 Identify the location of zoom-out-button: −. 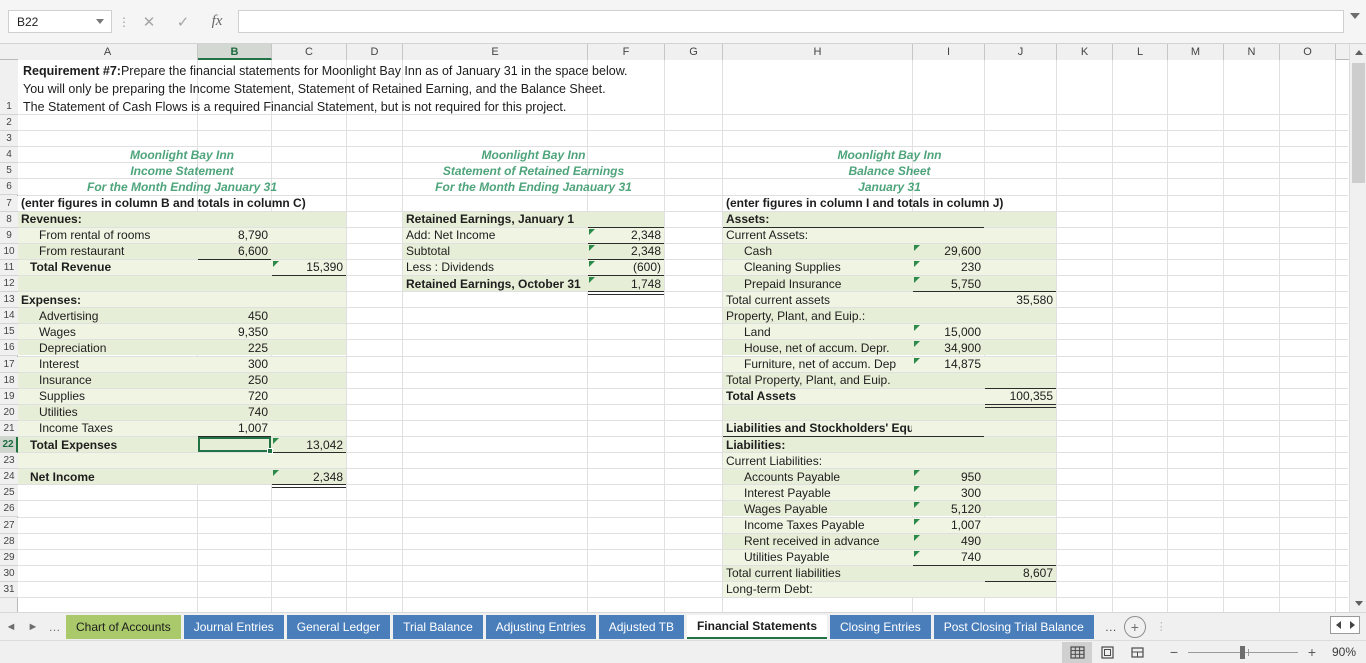
(1174, 652).